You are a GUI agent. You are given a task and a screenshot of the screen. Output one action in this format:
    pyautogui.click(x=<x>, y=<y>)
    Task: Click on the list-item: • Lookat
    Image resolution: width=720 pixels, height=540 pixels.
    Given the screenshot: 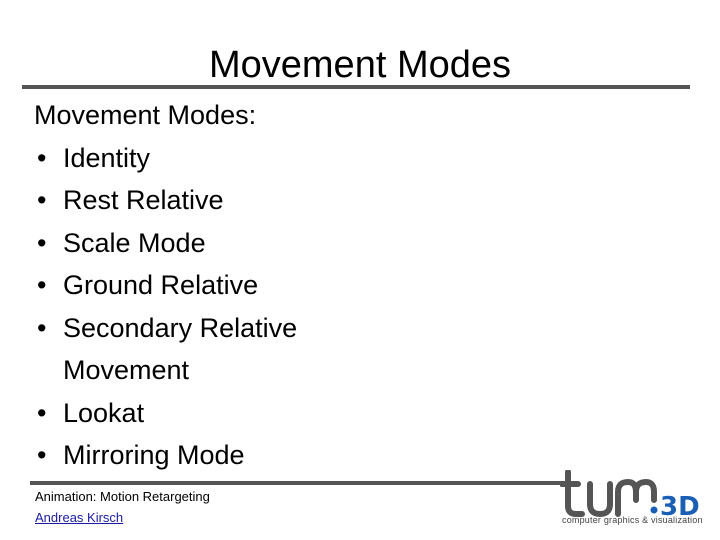 What is the action you would take?
    pyautogui.click(x=193, y=413)
    